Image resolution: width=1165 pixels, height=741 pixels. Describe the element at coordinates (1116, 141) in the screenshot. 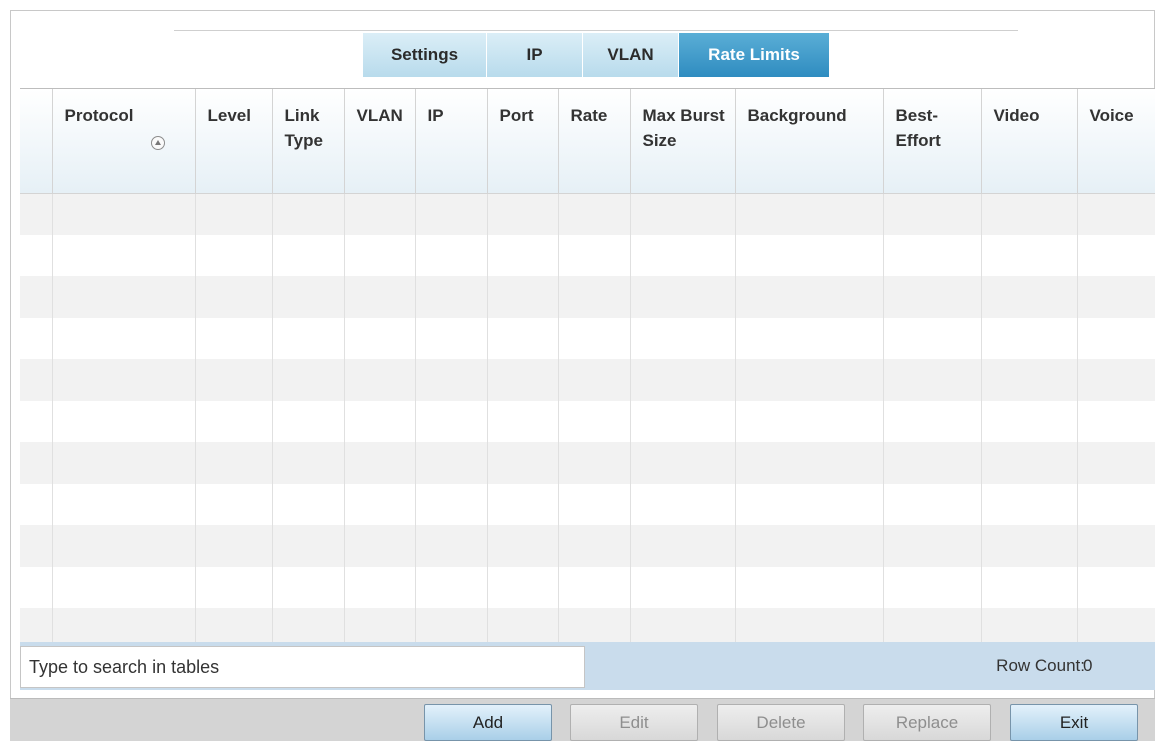

I see `column-header-voice: Voice` at that location.